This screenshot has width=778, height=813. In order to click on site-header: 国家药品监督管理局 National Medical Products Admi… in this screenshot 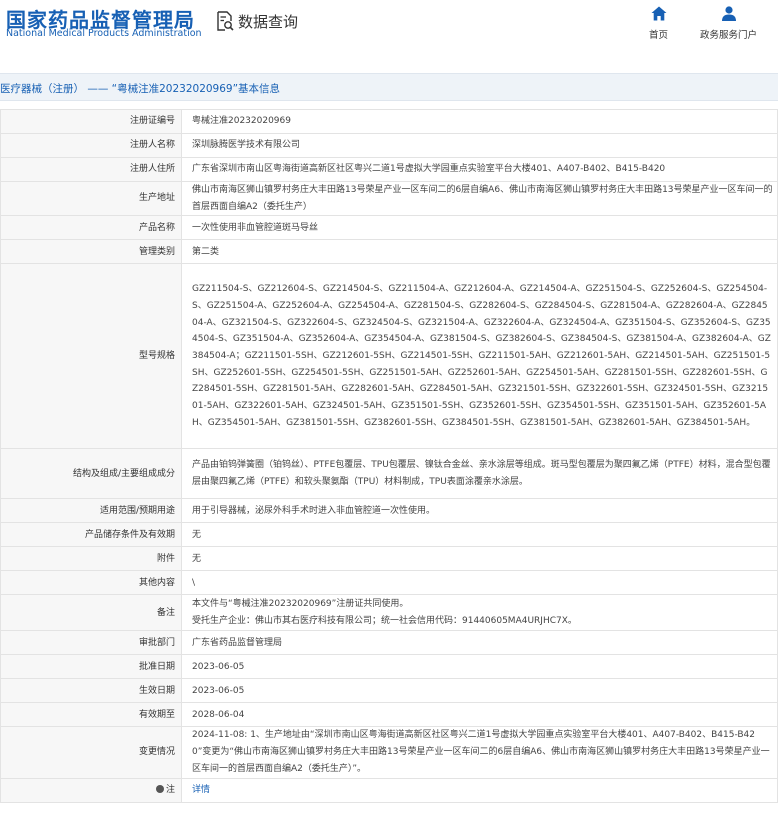, I will do `click(389, 30)`.